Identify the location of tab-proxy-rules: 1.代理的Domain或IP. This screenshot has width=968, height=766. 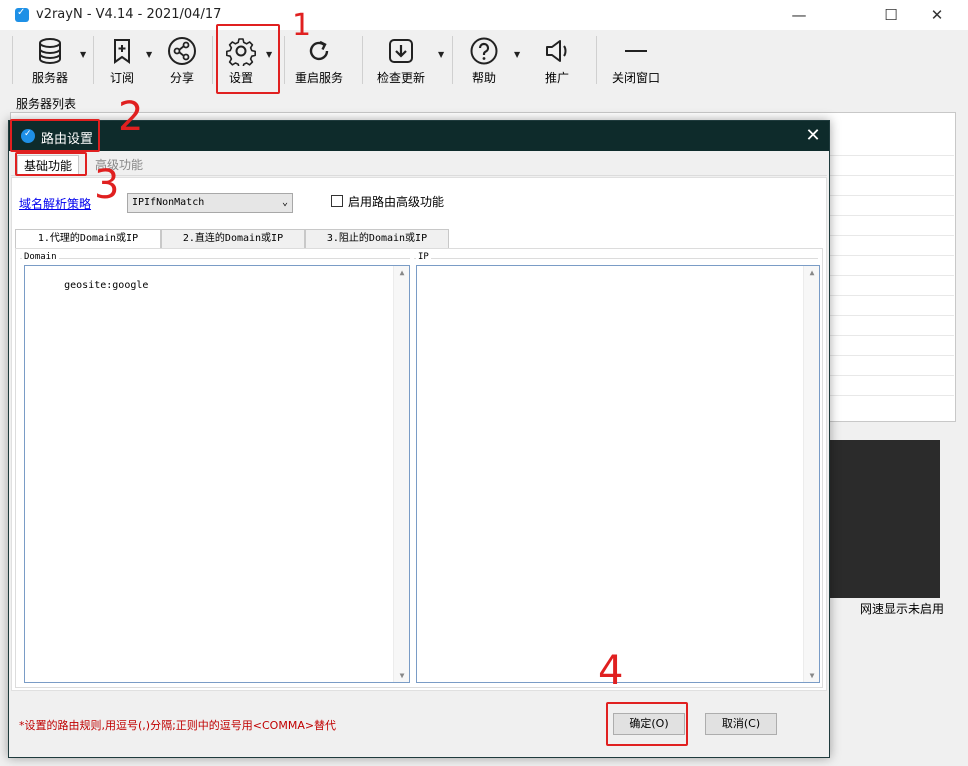
(88, 239).